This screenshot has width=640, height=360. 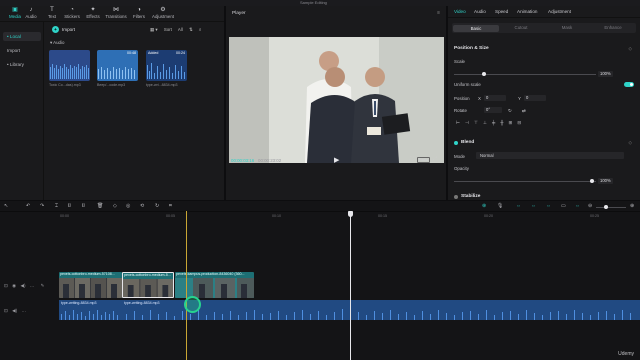 What do you see at coordinates (476, 28) in the screenshot?
I see `subtab-basic: Basic` at bounding box center [476, 28].